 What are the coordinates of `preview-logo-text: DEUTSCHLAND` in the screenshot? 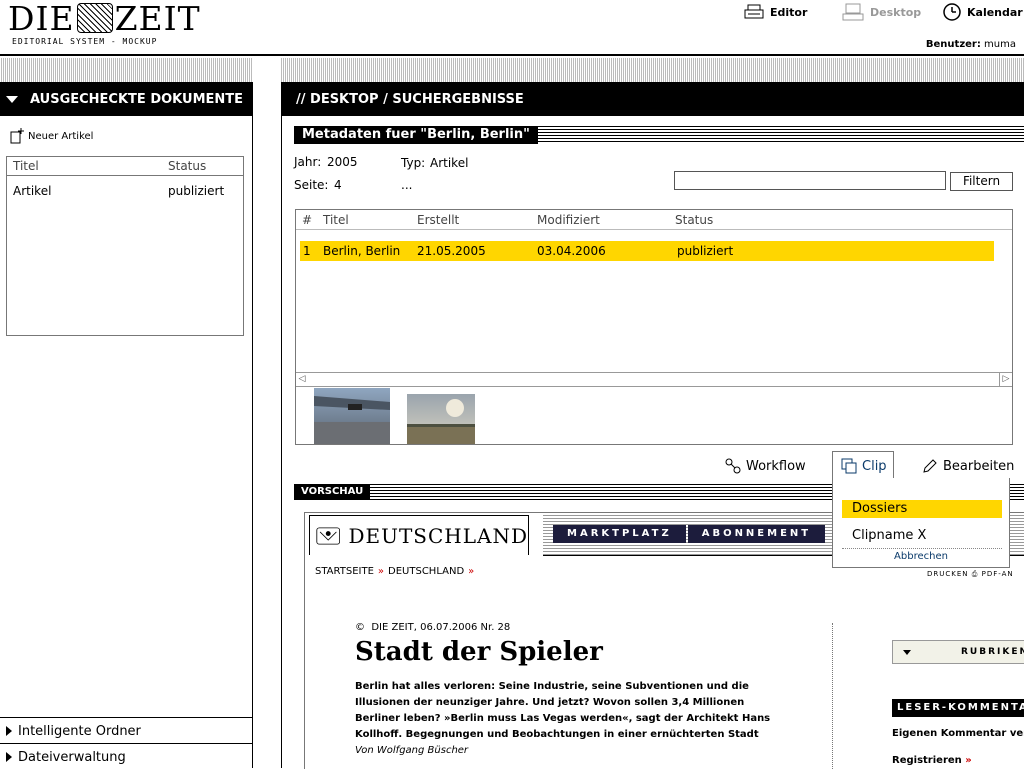 It's located at (438, 535).